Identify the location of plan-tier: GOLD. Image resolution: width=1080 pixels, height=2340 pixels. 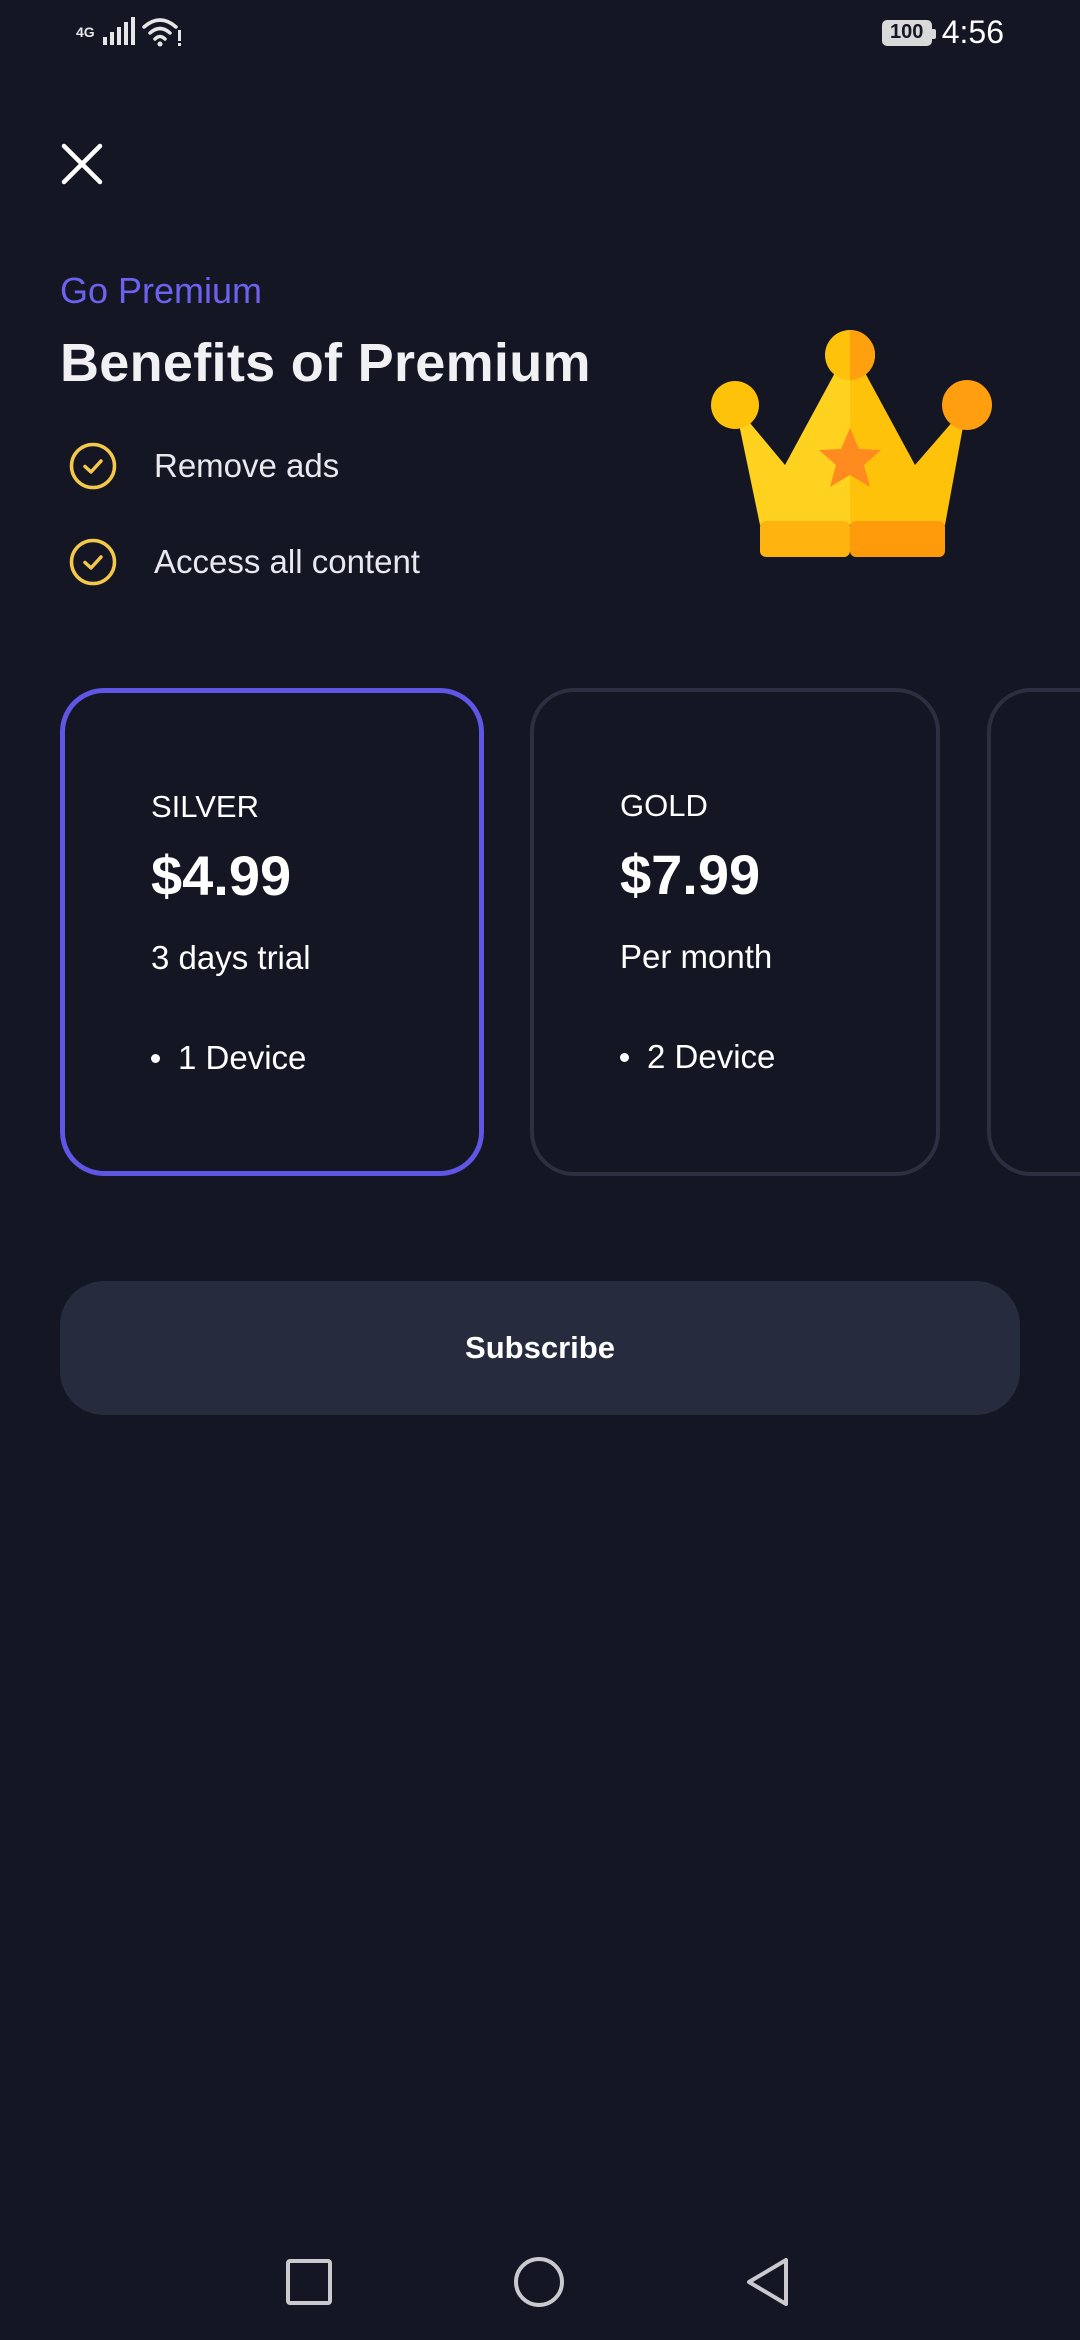
(664, 805).